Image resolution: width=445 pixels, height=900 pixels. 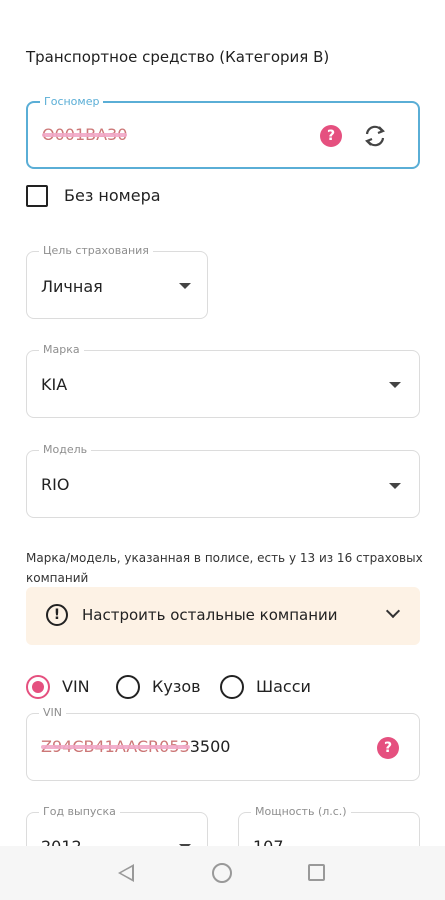 I want to click on vin-input: Z94CB41AACR053 3500, so click(x=135, y=746).